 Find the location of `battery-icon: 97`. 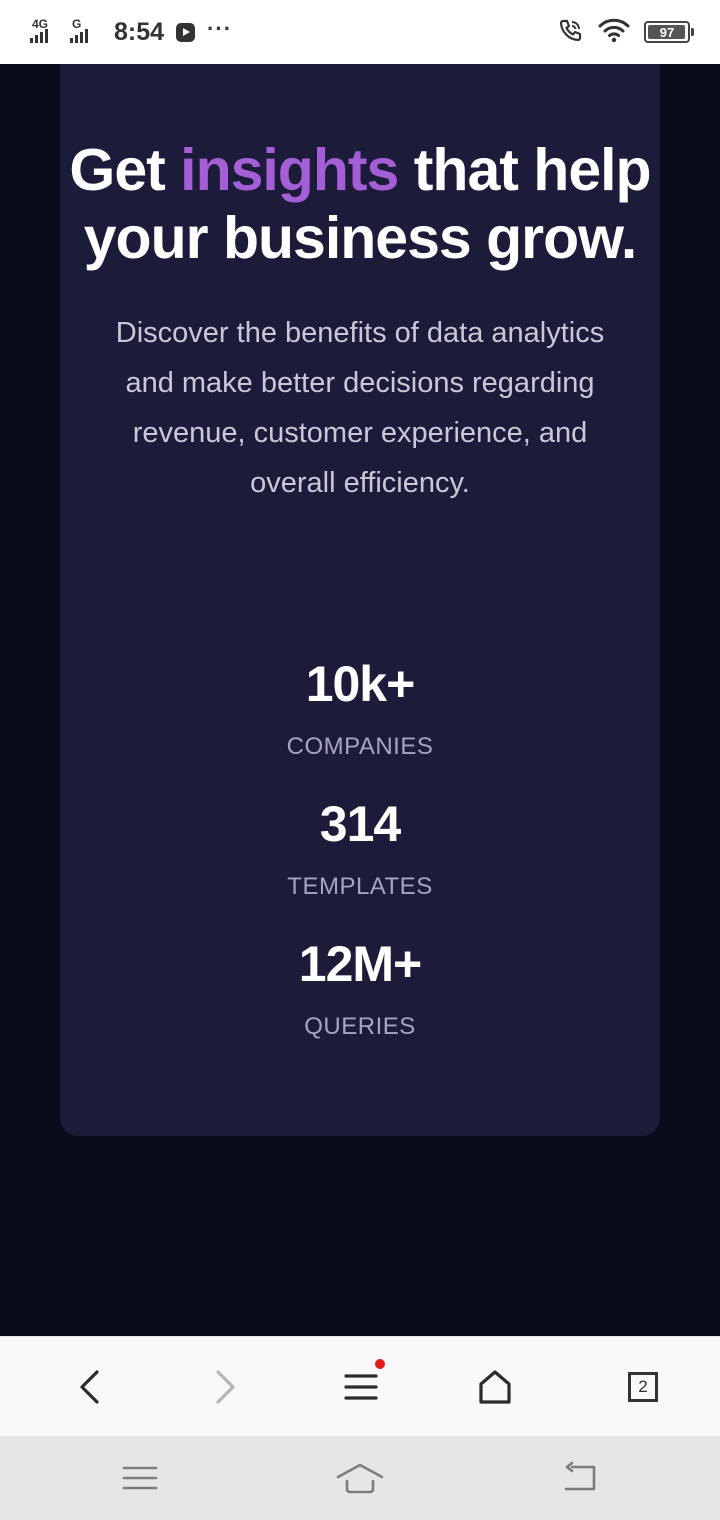

battery-icon: 97 is located at coordinates (669, 32).